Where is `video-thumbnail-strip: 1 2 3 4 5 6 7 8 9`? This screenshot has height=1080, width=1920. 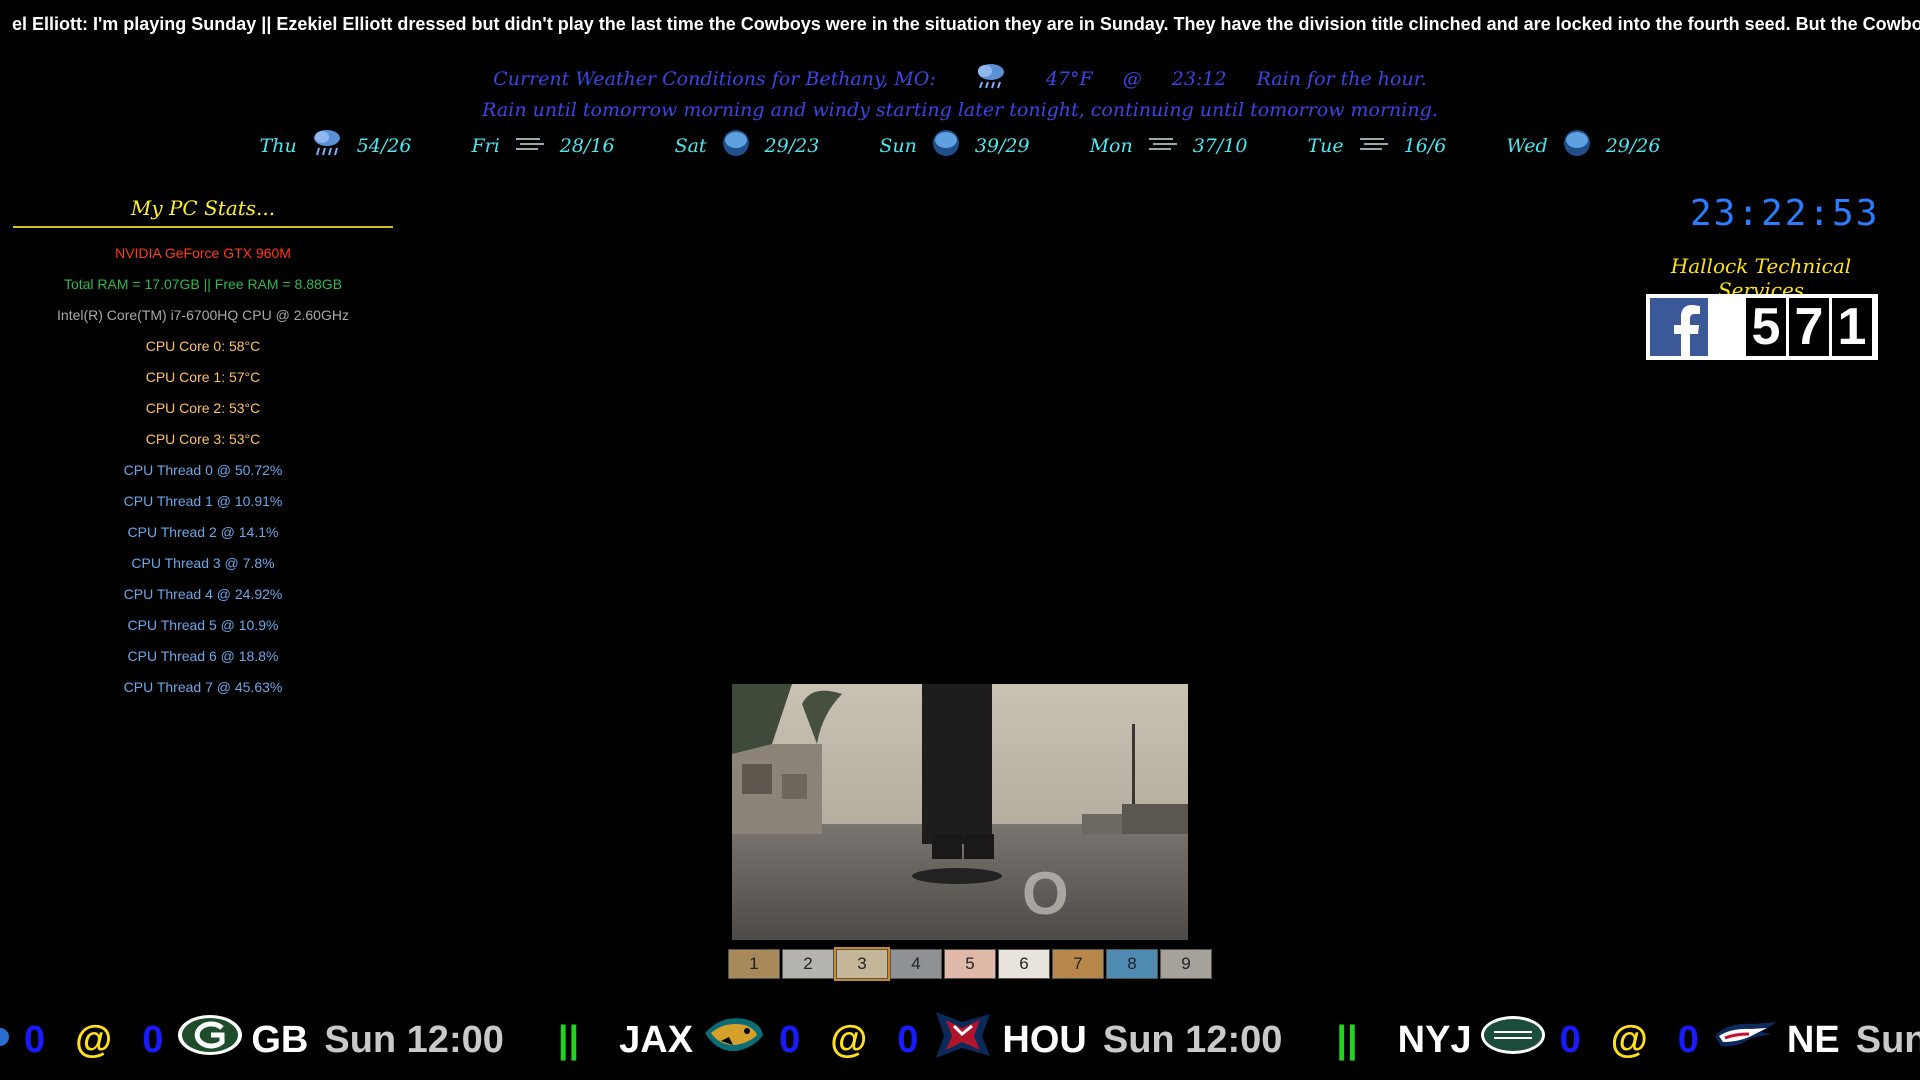 video-thumbnail-strip: 1 2 3 4 5 6 7 8 9 is located at coordinates (970, 964).